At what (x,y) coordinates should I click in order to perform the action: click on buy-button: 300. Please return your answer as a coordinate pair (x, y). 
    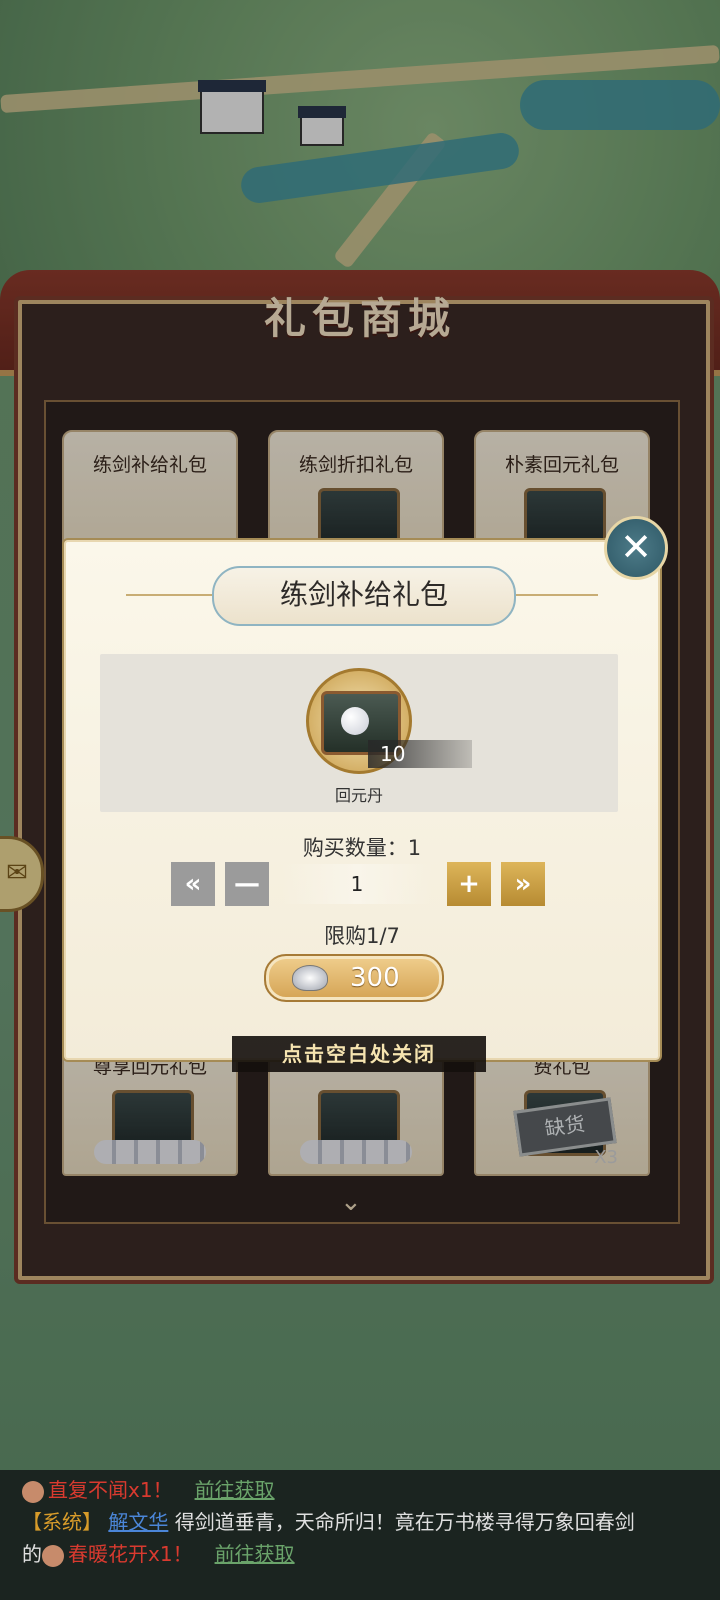
    Looking at the image, I should click on (354, 978).